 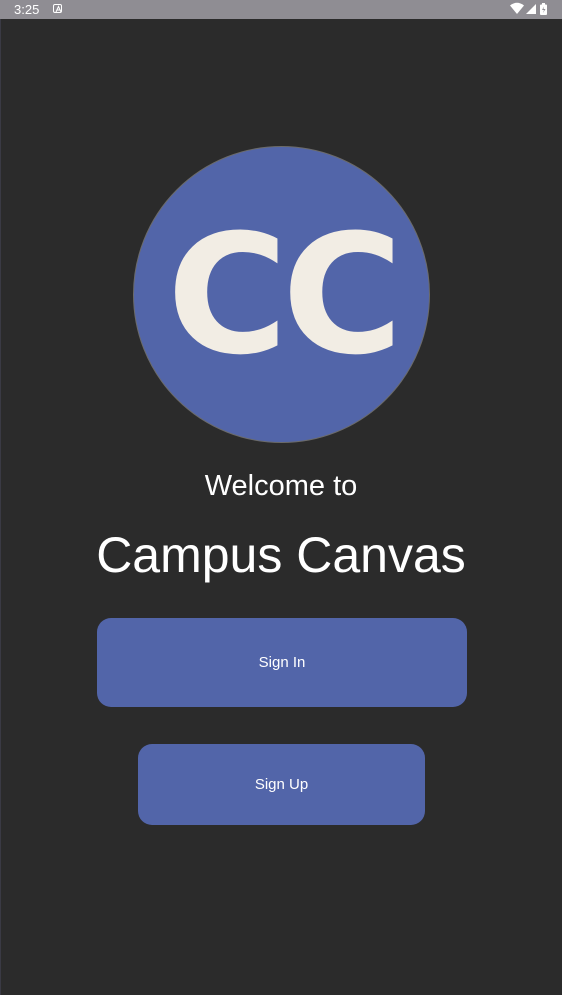 I want to click on screen-edge, so click(x=0, y=507).